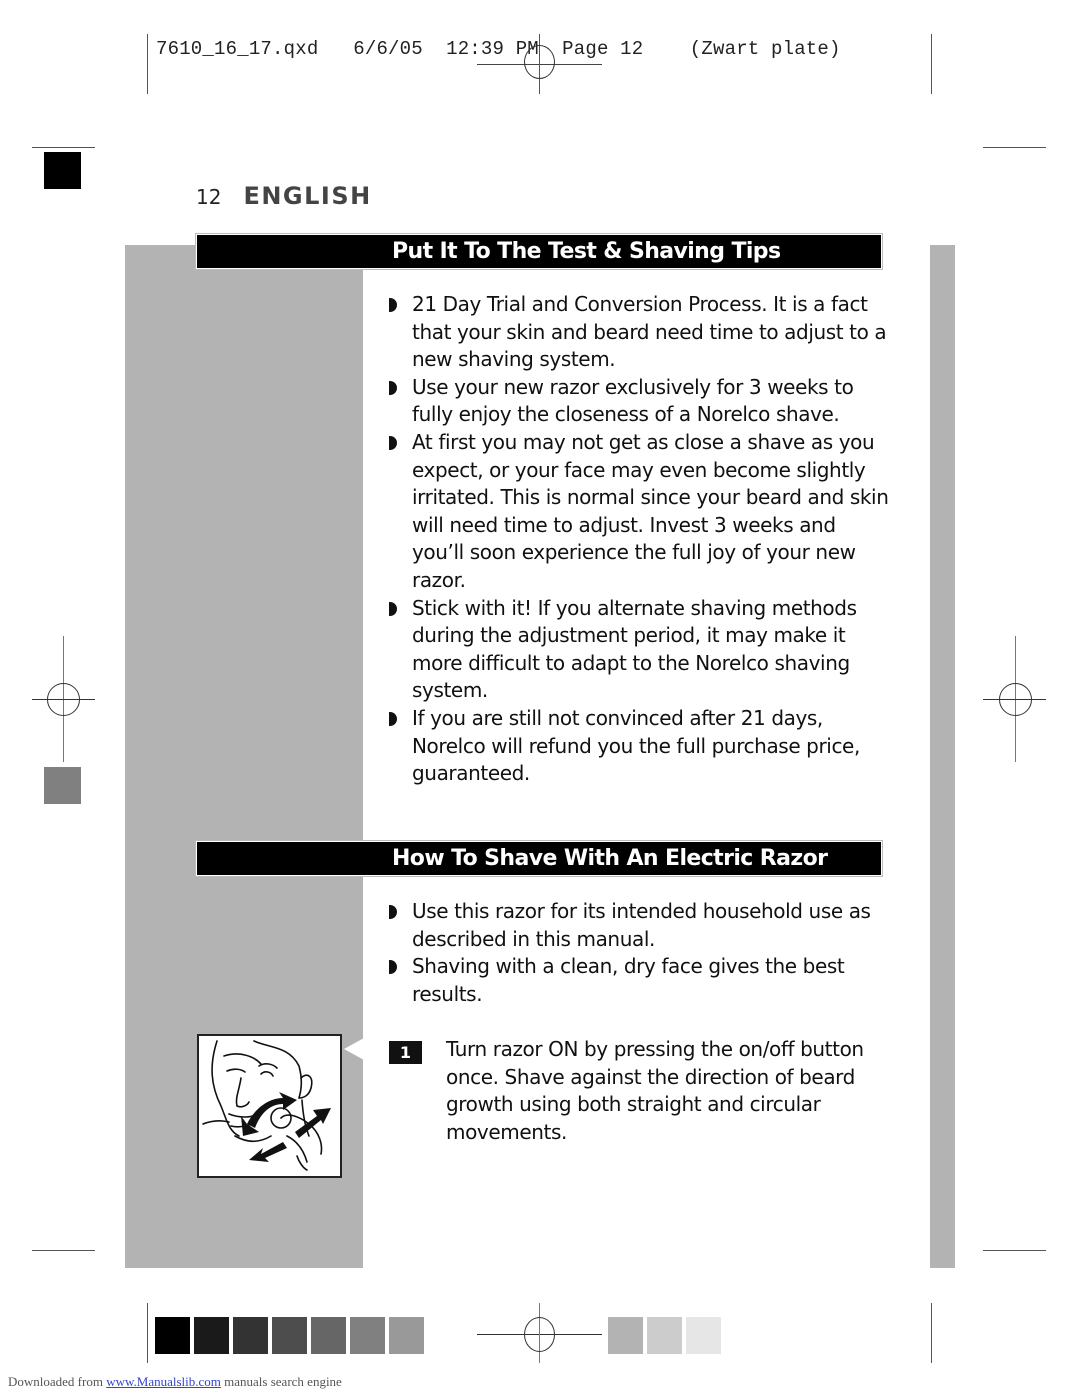 This screenshot has width=1080, height=1397. Describe the element at coordinates (266, 1105) in the screenshot. I see `man-shaving-illustration-icon` at that location.